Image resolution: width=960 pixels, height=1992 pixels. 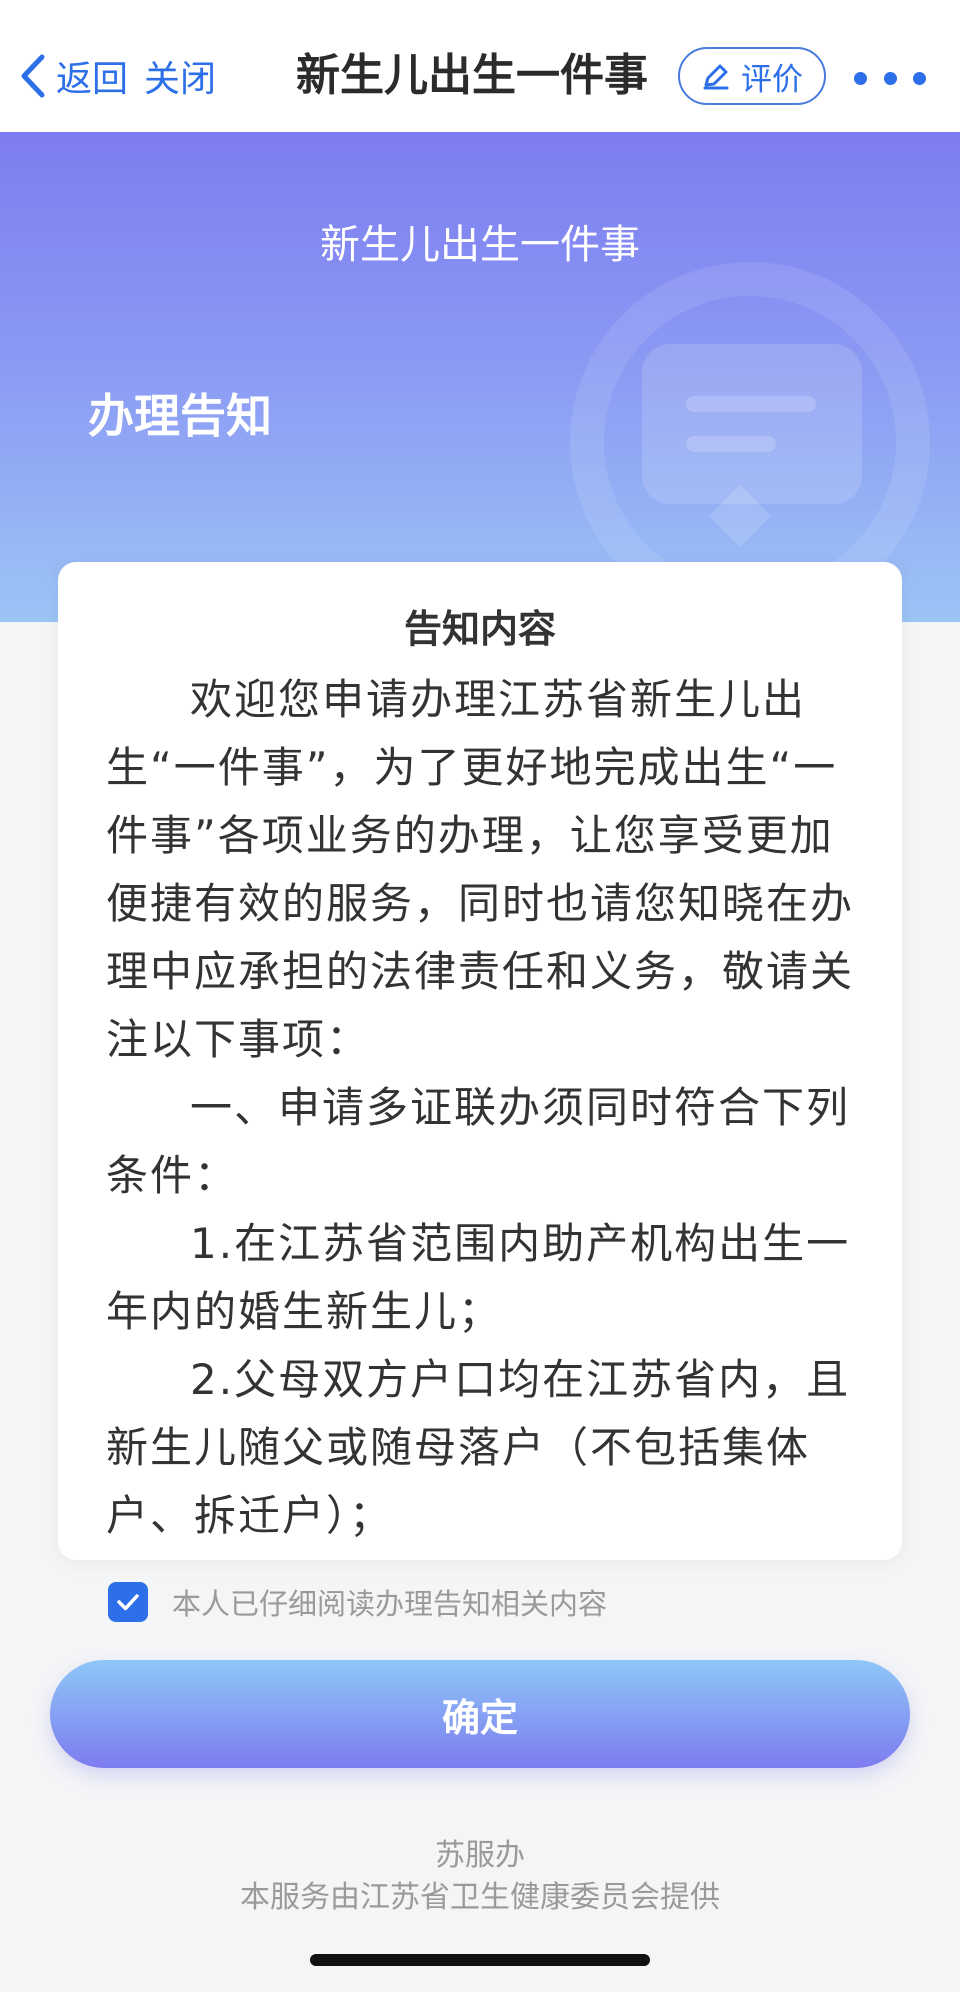 I want to click on evaluate-button: 评价, so click(x=752, y=76).